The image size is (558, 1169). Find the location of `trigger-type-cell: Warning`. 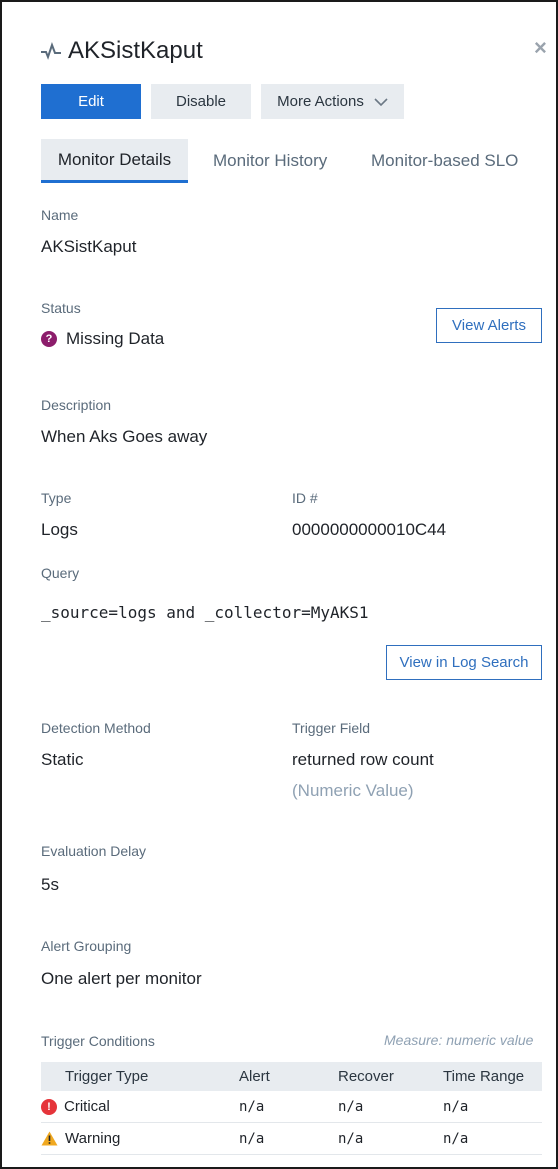

trigger-type-cell: Warning is located at coordinates (140, 1138).